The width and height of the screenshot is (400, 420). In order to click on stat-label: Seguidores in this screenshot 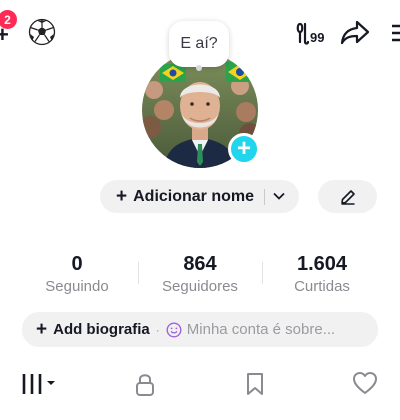, I will do `click(200, 286)`.